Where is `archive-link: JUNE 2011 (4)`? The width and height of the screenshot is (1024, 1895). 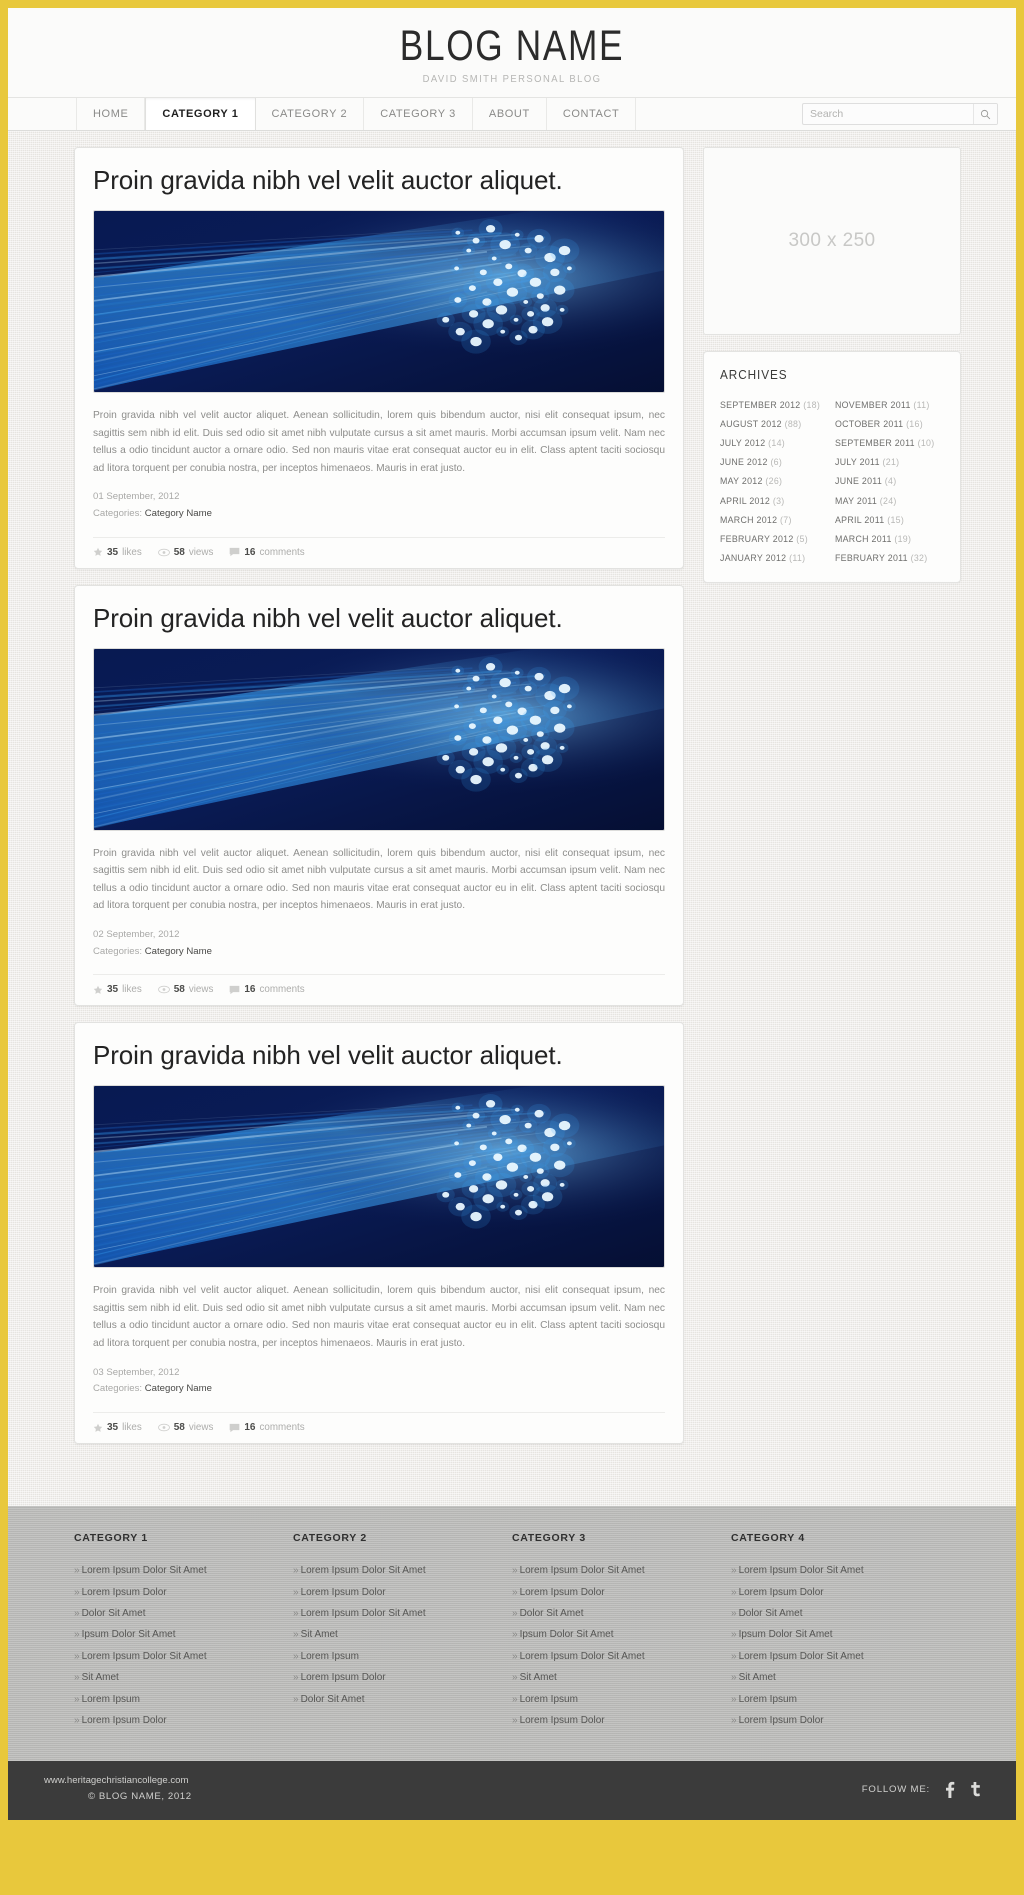 archive-link: JUNE 2011 (4) is located at coordinates (887, 481).